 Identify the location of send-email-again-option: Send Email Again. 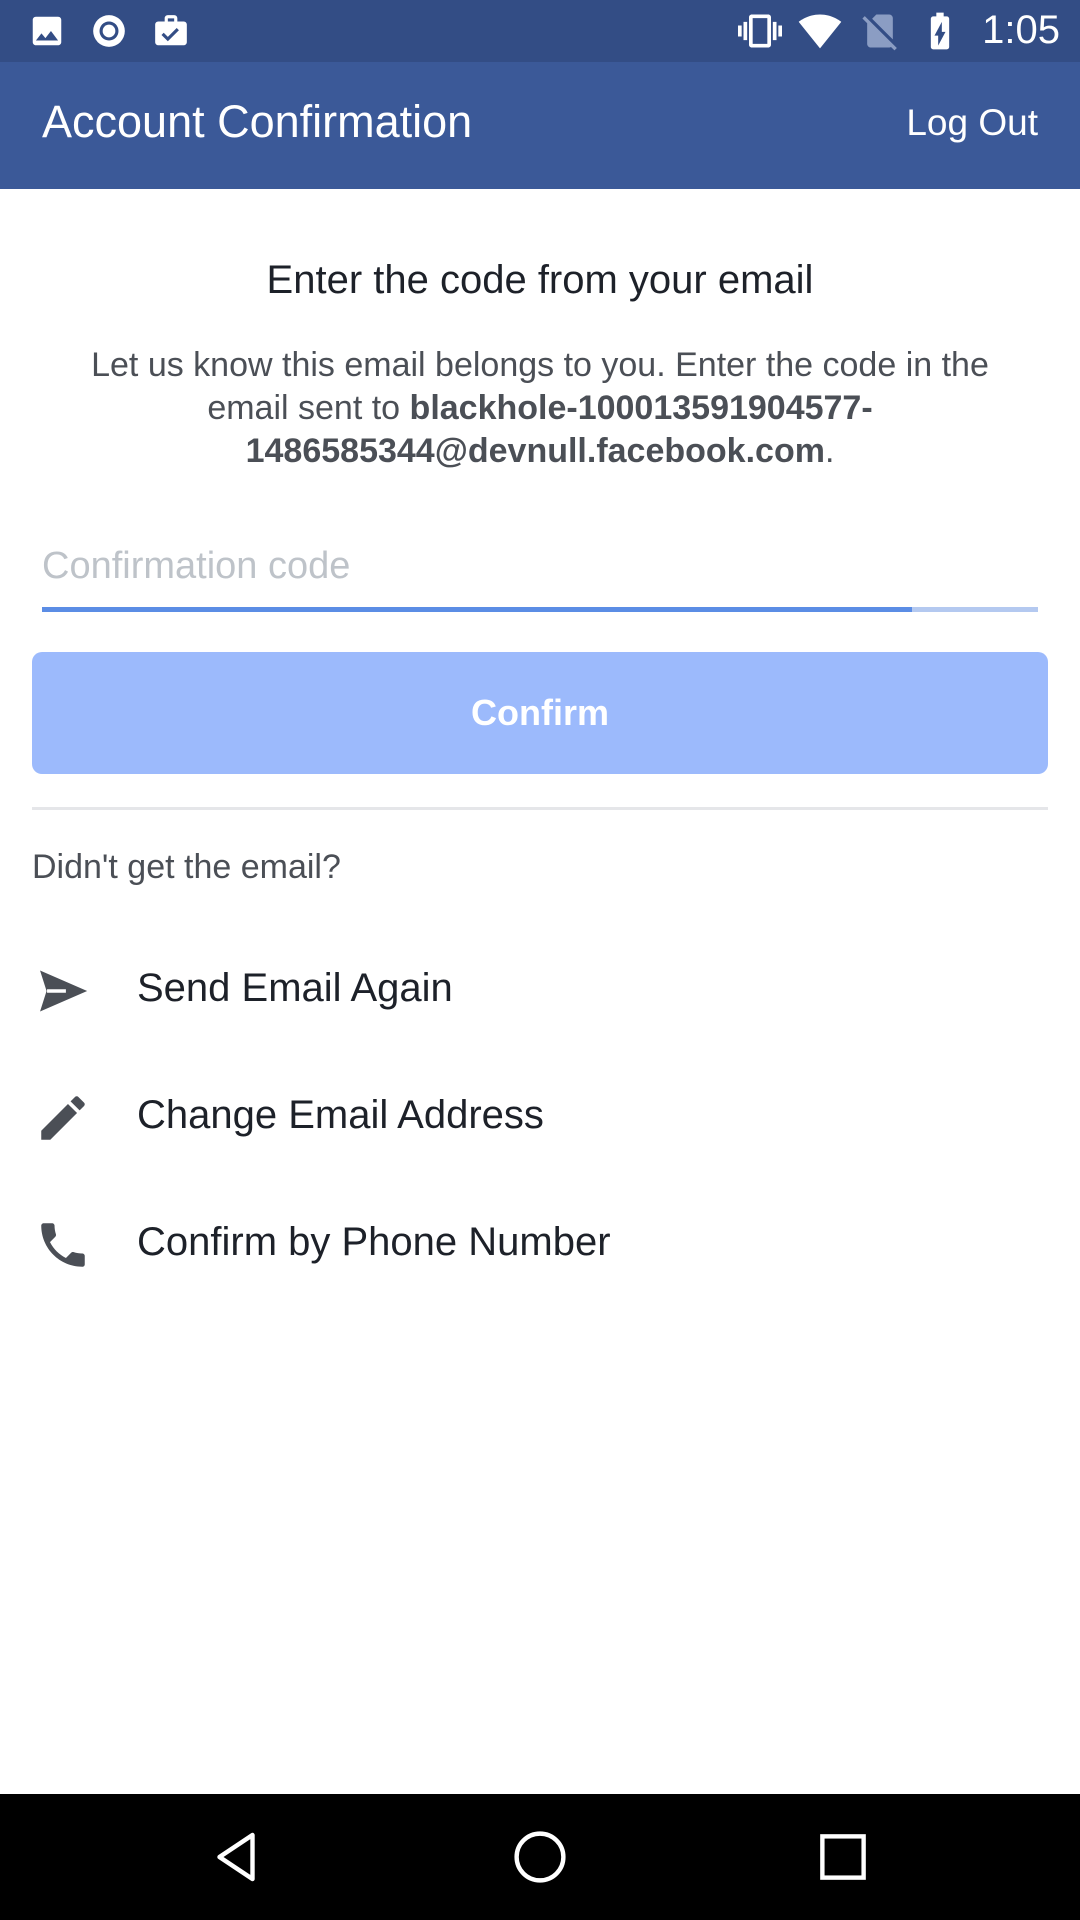
(540, 989).